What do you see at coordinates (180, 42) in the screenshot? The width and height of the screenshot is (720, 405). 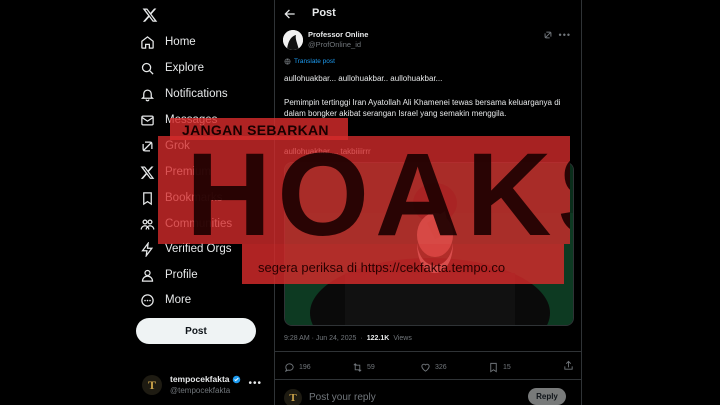 I see `sidebar-item-label: Home` at bounding box center [180, 42].